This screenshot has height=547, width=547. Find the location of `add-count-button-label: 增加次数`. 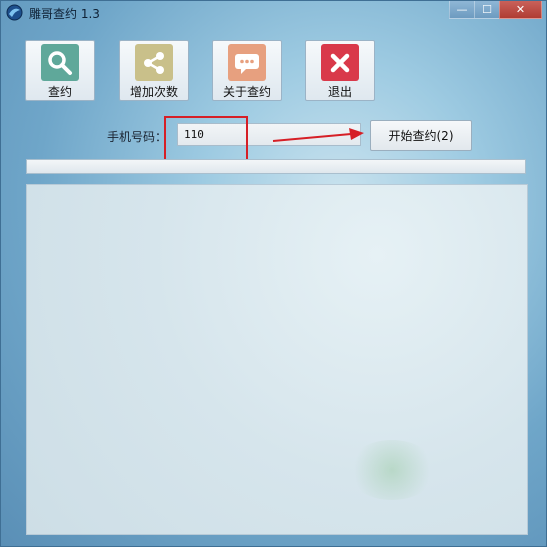

add-count-button-label: 增加次数 is located at coordinates (153, 92).